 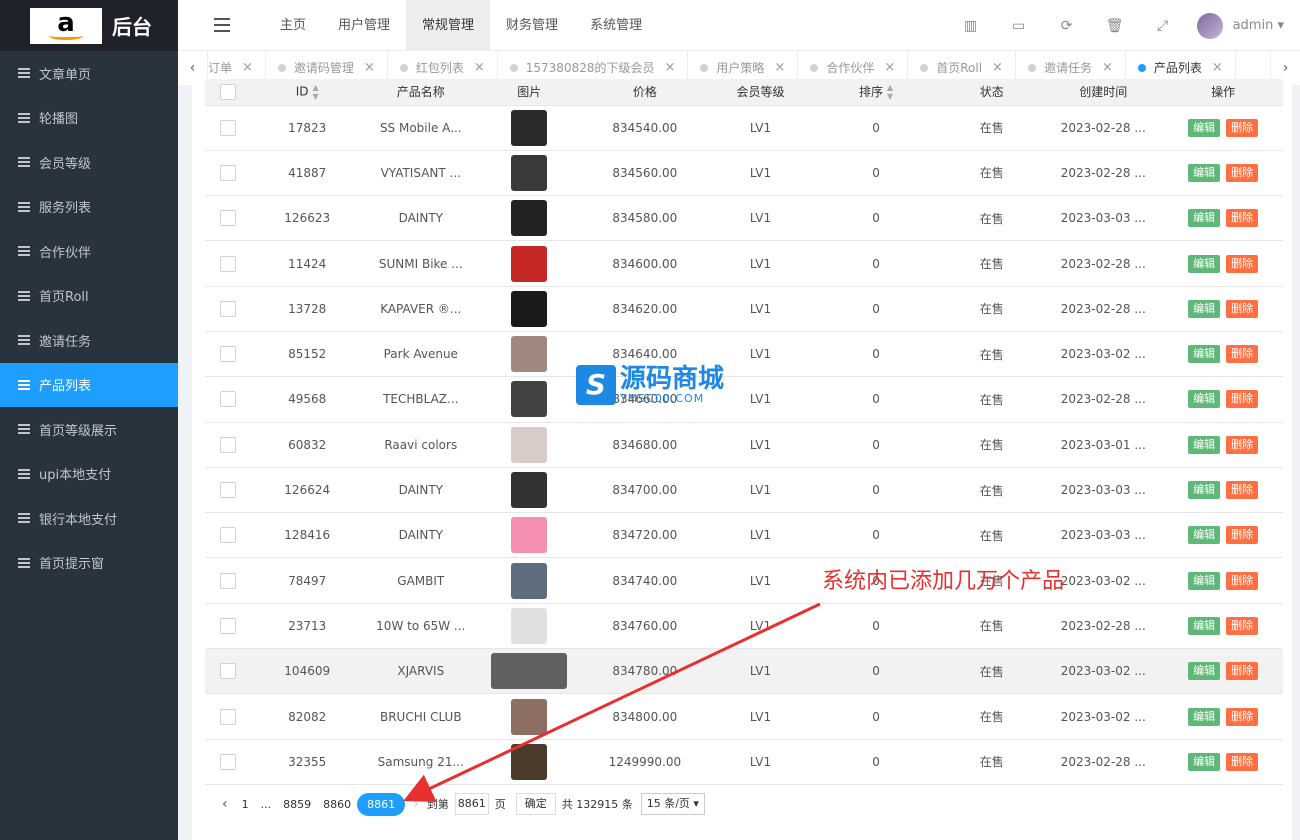 I want to click on sidebar-toggle-icon, so click(x=222, y=25).